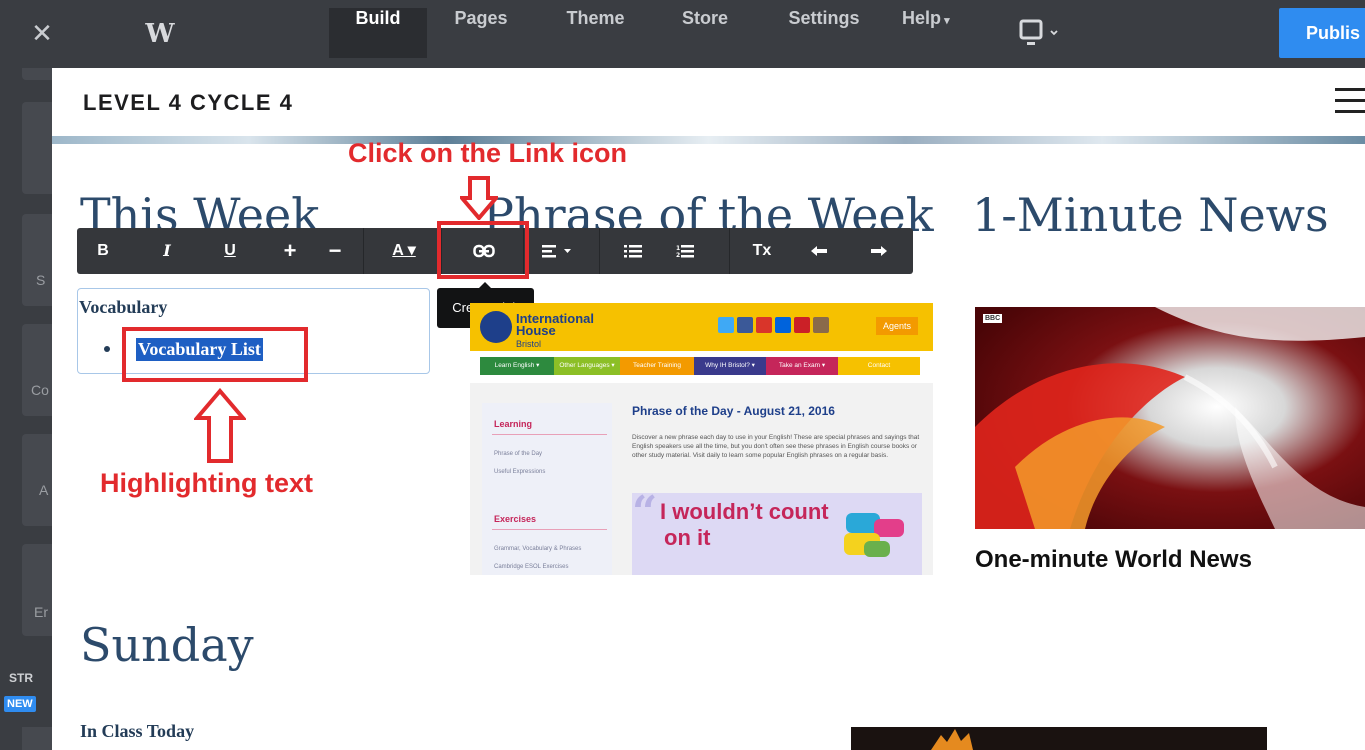  Describe the element at coordinates (733, 411) in the screenshot. I see `image-article-title: Phrase of the Day - August 21, 2016` at that location.